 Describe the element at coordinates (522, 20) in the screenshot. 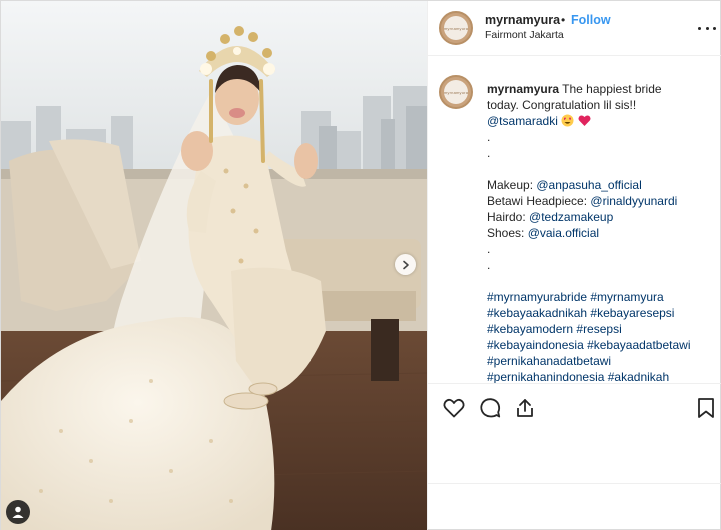

I see `header-username: myrnamyura` at that location.